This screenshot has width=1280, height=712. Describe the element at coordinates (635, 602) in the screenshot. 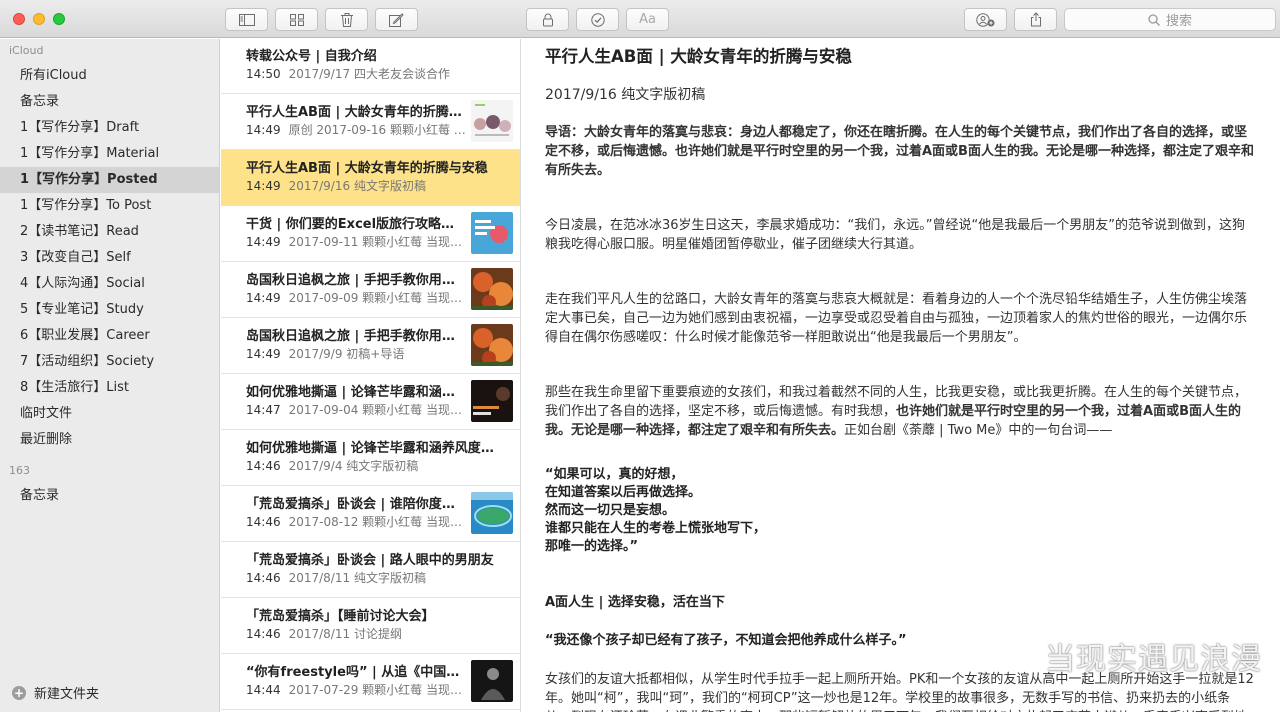

I see `section-heading: A面人生 | 选择安稳，活在当下` at that location.